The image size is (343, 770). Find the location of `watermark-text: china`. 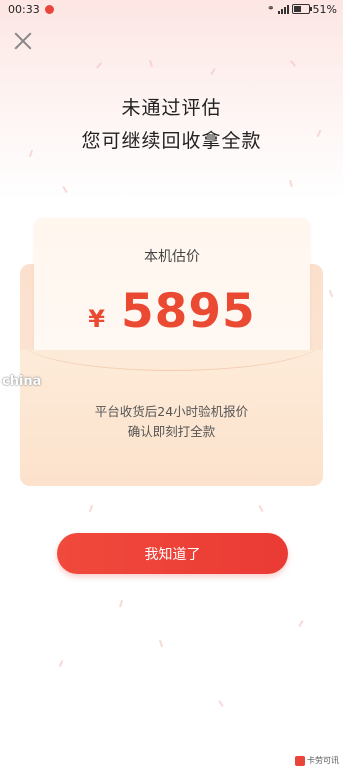

watermark-text: china is located at coordinates (22, 381).